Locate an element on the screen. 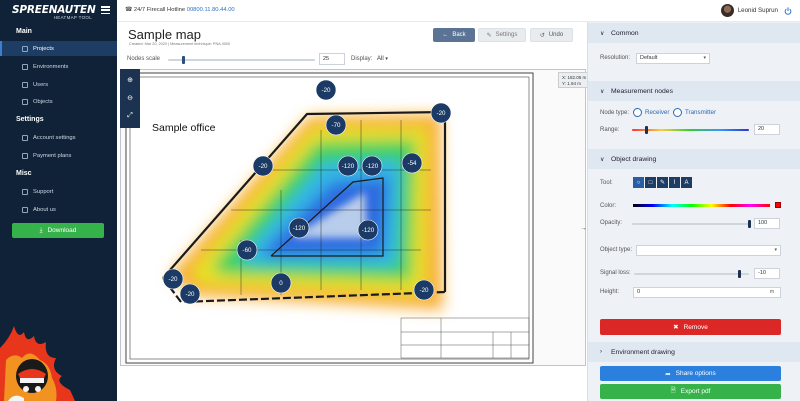 This screenshot has width=800, height=401. display-select: All ▾ is located at coordinates (382, 59).